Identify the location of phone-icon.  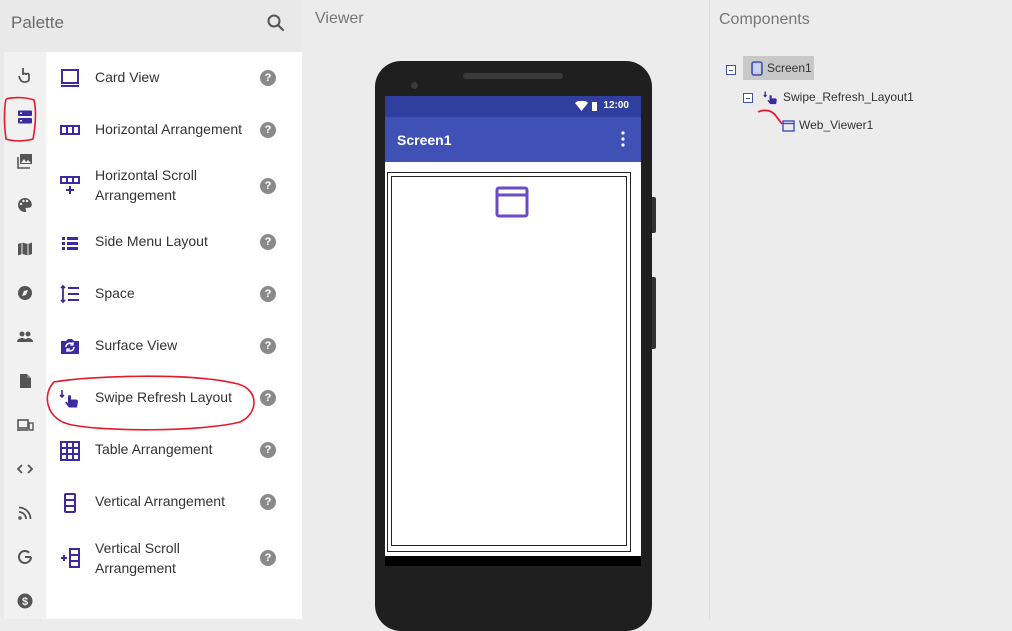
(757, 68).